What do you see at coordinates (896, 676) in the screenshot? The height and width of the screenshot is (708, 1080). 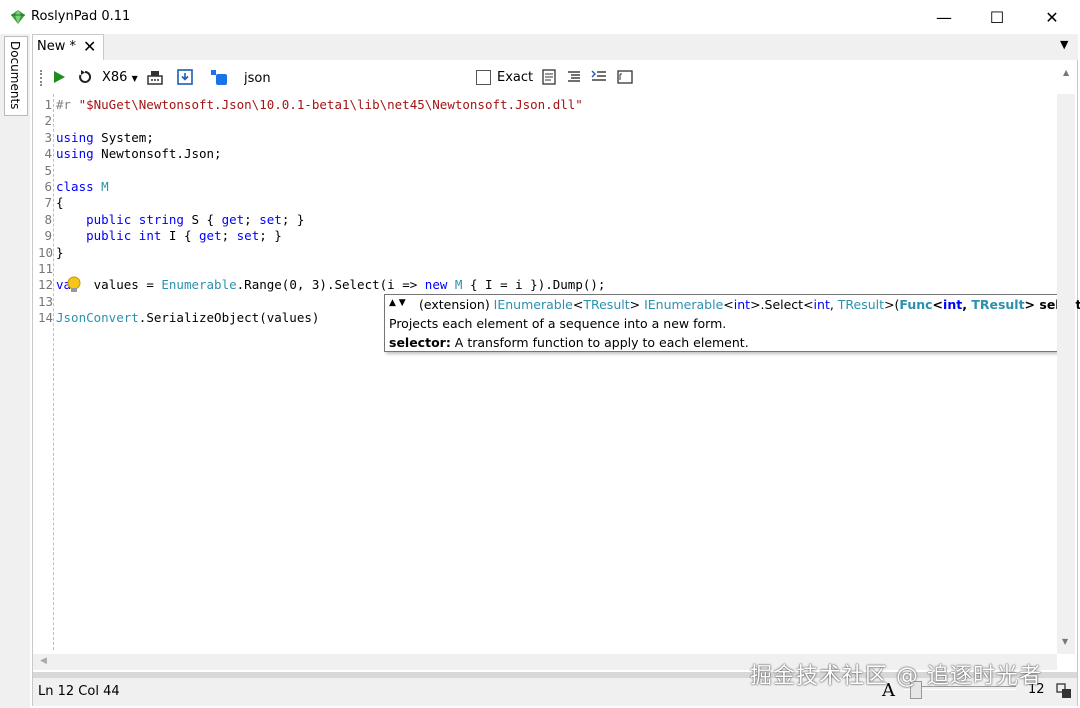 I see `watermark: 掘金技术社区 @ 追逐时光者` at bounding box center [896, 676].